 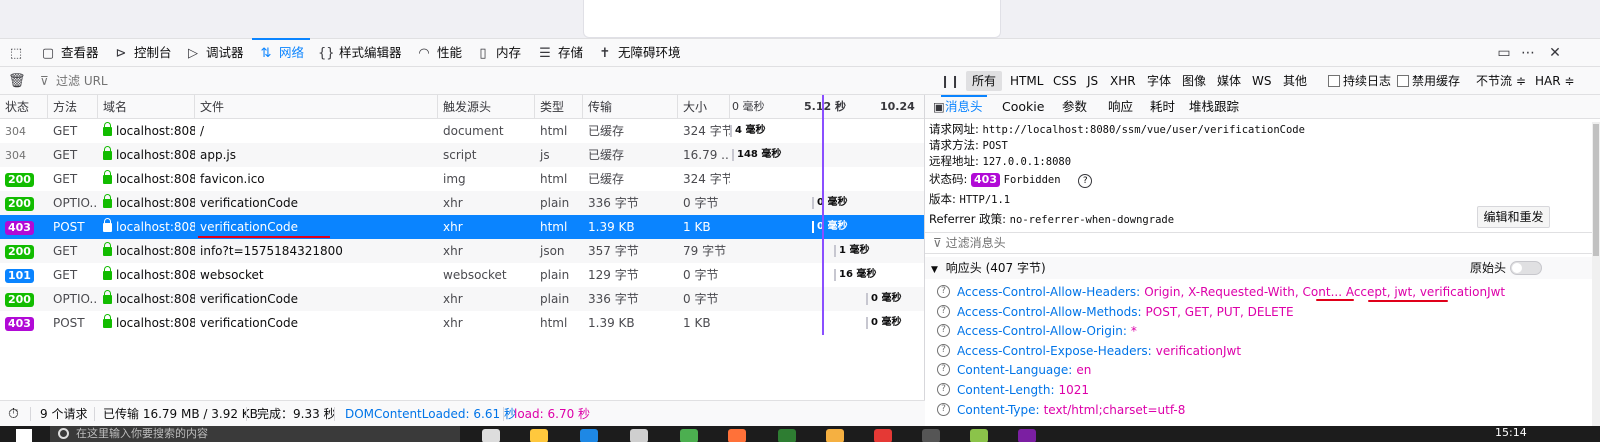 What do you see at coordinates (17, 81) in the screenshot?
I see `trash-icon: 🗑` at bounding box center [17, 81].